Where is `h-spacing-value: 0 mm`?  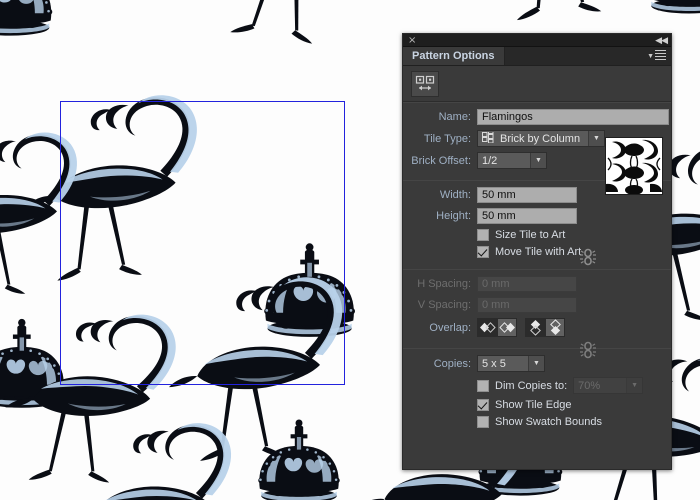
h-spacing-value: 0 mm is located at coordinates (496, 284).